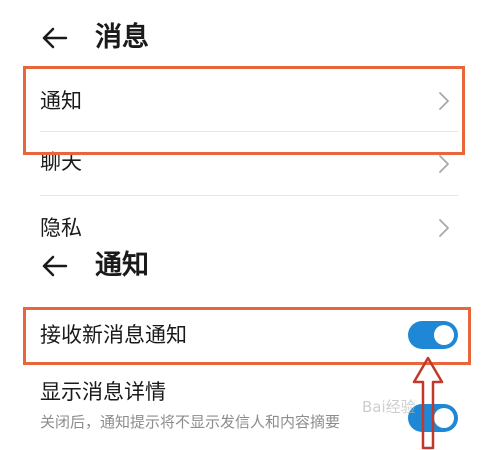 This screenshot has height=450, width=486. I want to click on page-title: 通知, so click(122, 265).